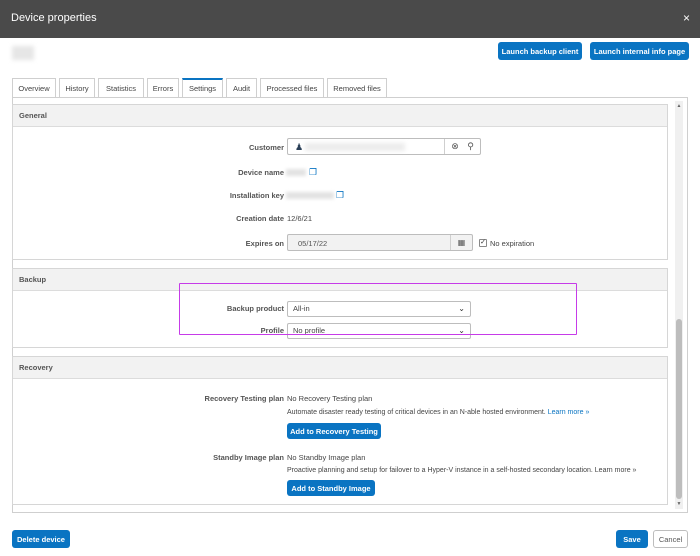 This screenshot has width=700, height=556. Describe the element at coordinates (23, 53) in the screenshot. I see `device-avatar` at that location.